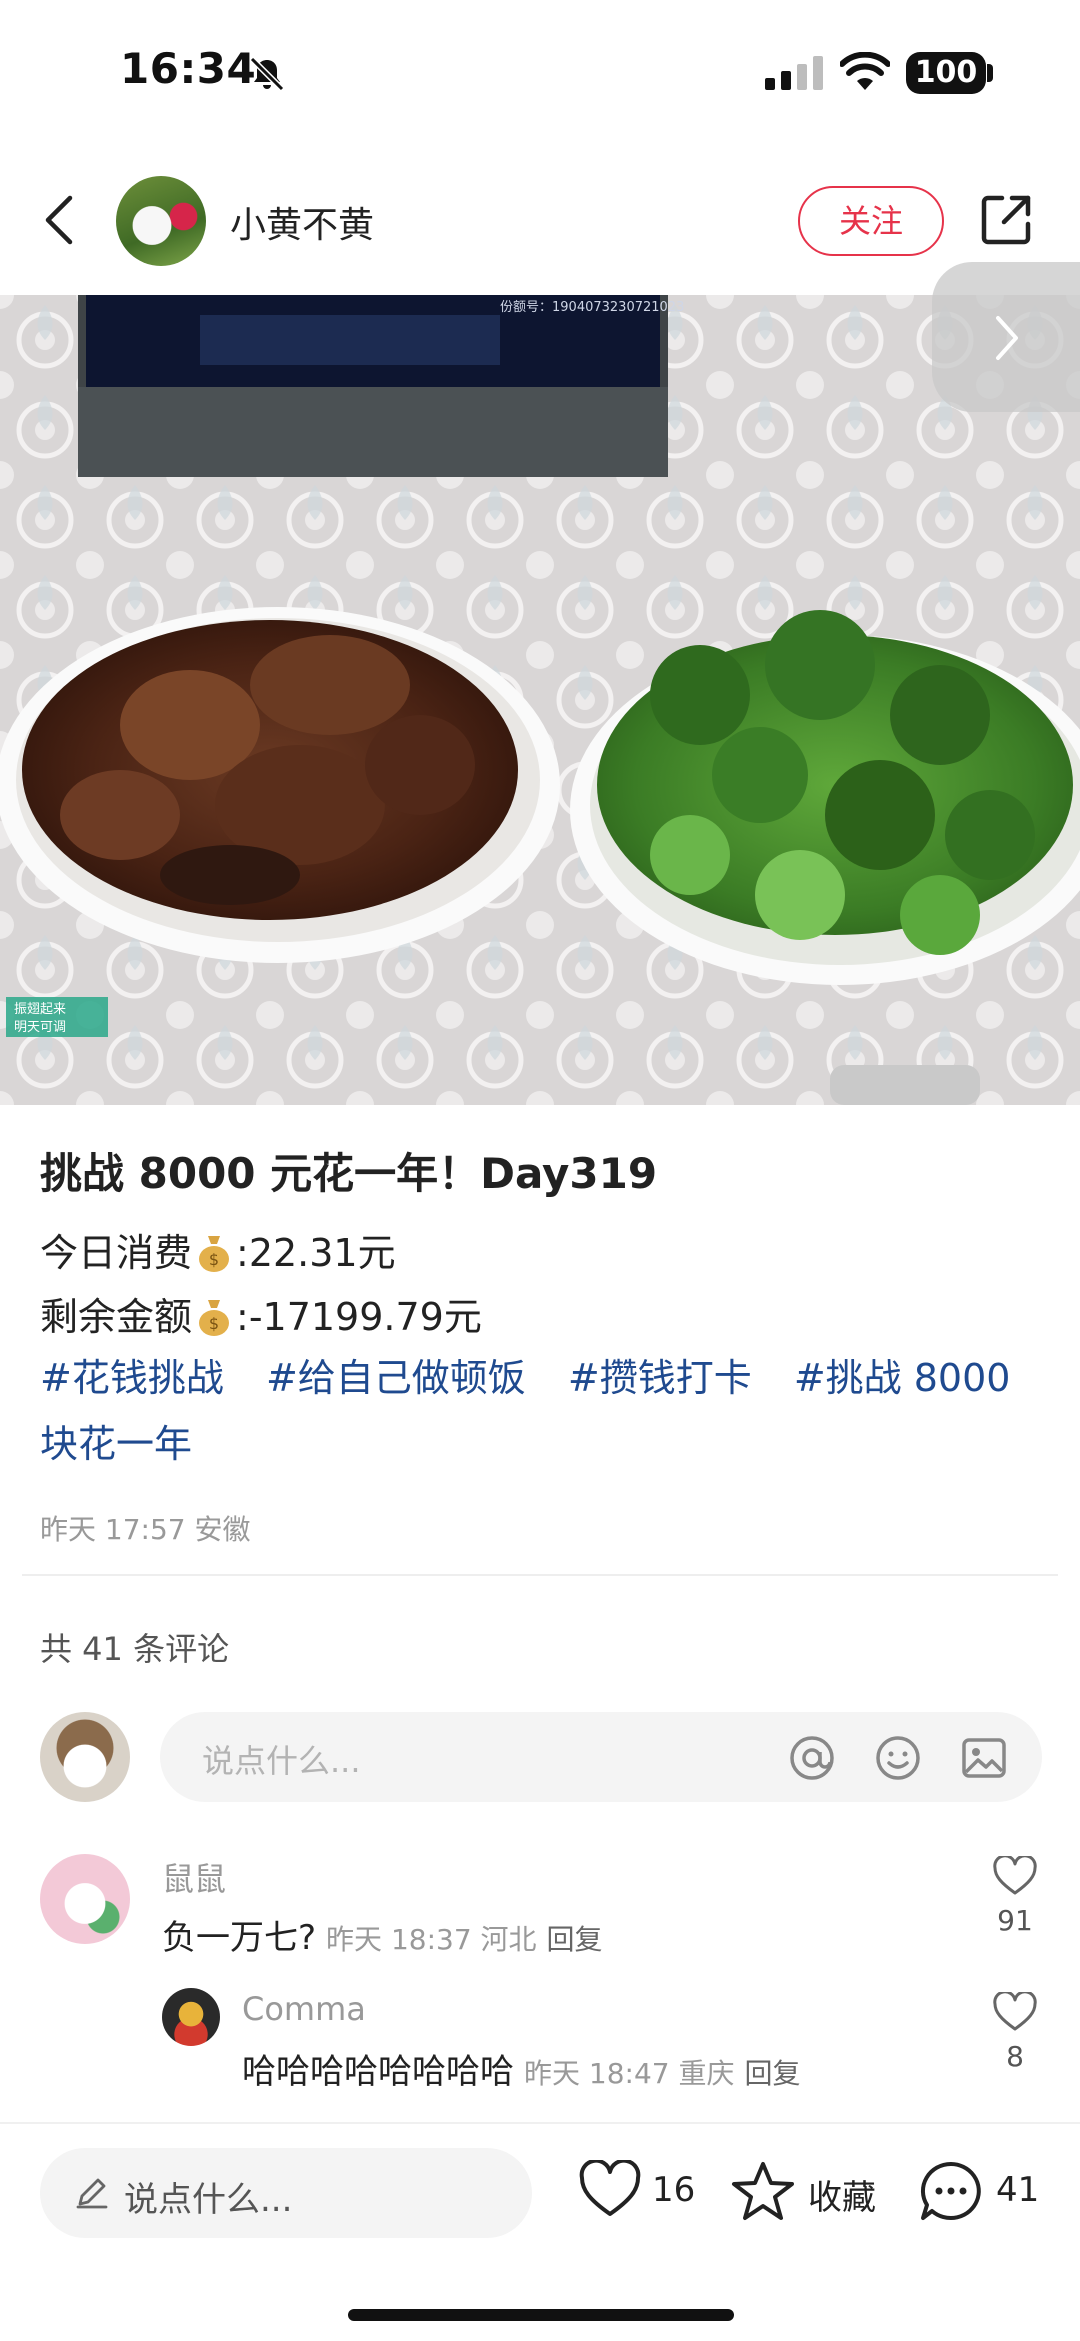  I want to click on like-count: 16, so click(674, 2190).